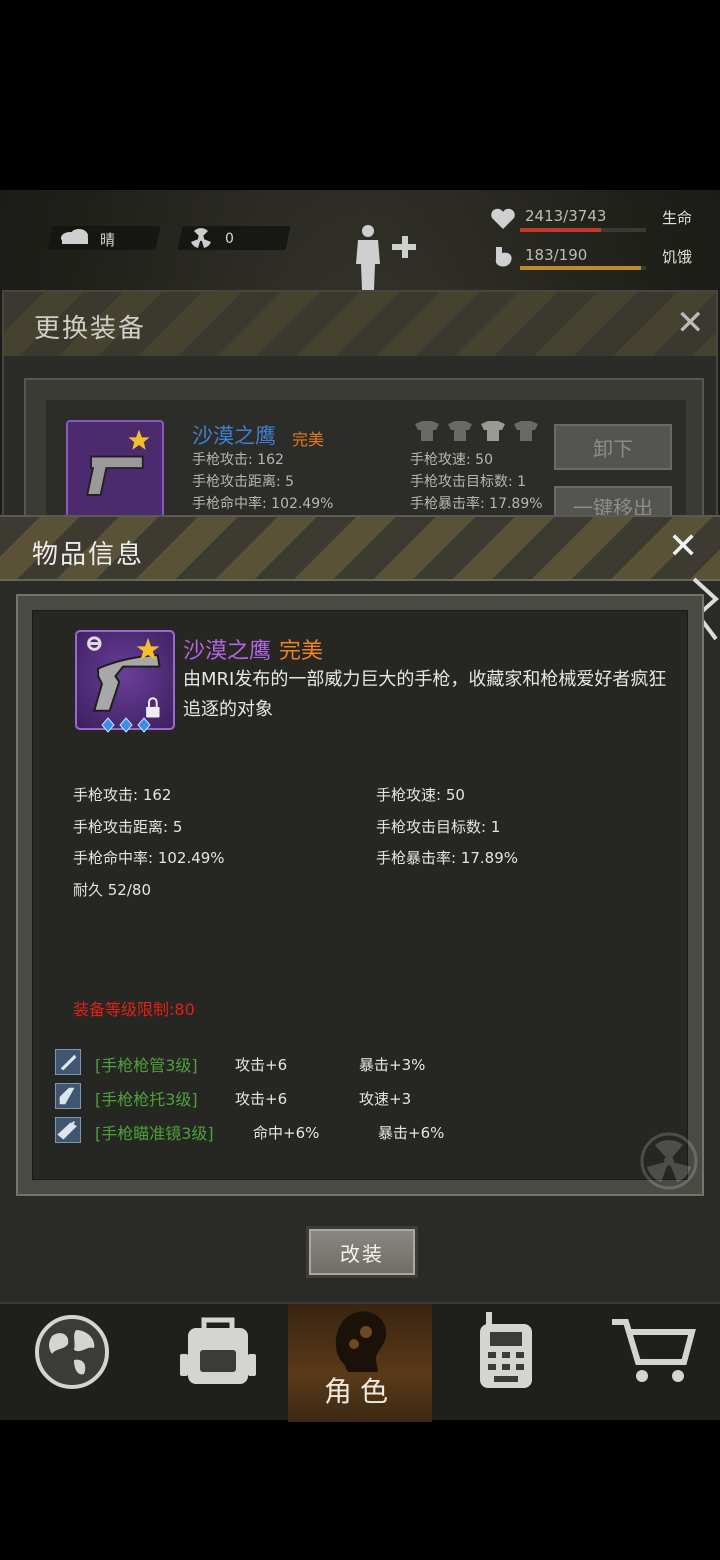  Describe the element at coordinates (128, 827) in the screenshot. I see `stat-range: 手枪攻击距离: 5` at that location.